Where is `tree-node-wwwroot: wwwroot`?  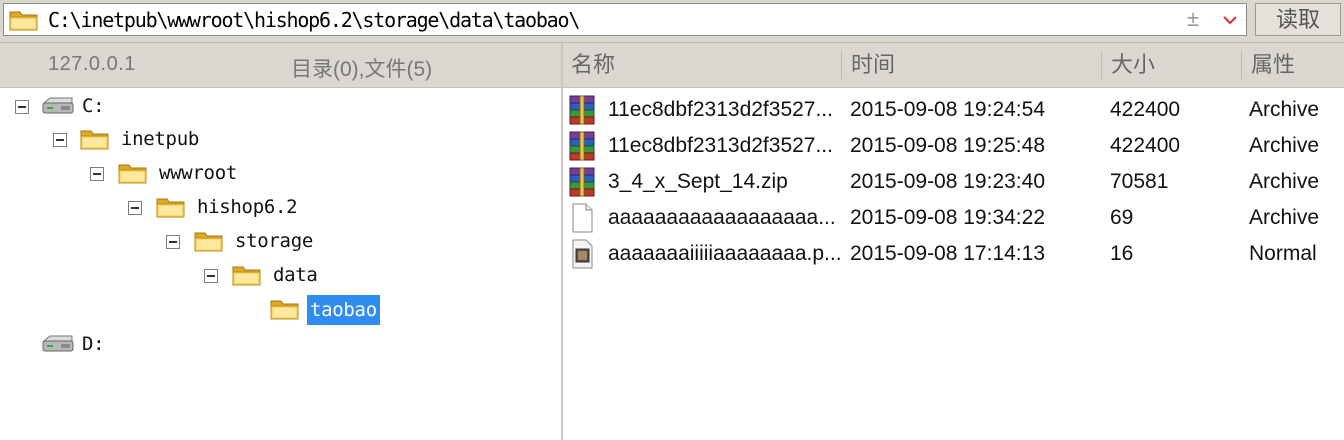
tree-node-wwwroot: wwwroot is located at coordinates (150, 173).